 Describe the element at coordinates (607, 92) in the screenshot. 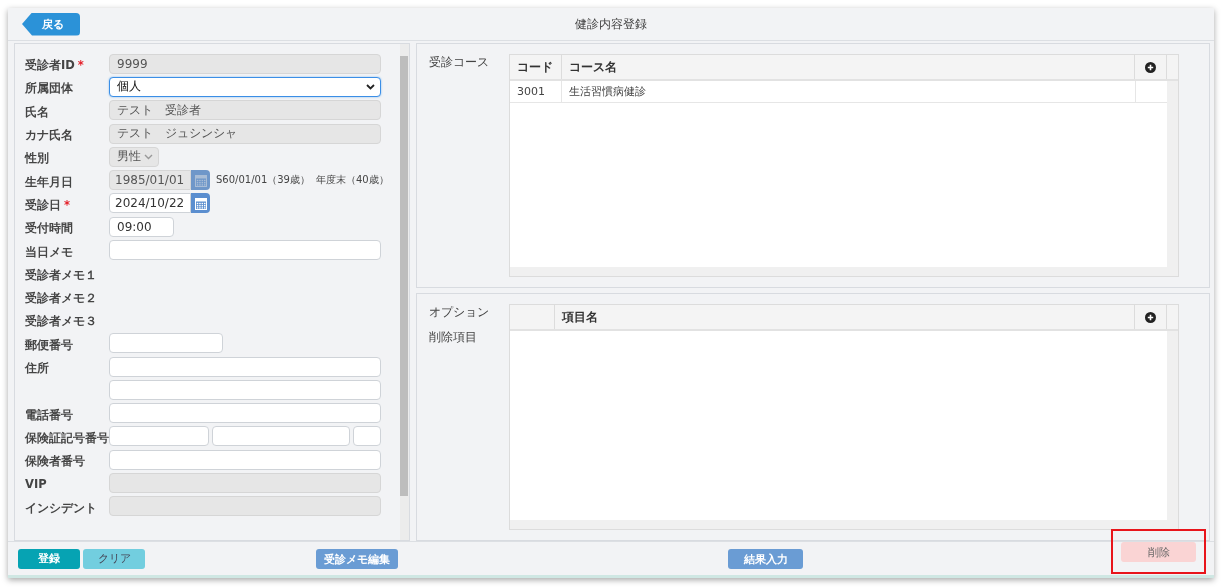

I see `table-cell-text: 生活習慣病健診` at that location.